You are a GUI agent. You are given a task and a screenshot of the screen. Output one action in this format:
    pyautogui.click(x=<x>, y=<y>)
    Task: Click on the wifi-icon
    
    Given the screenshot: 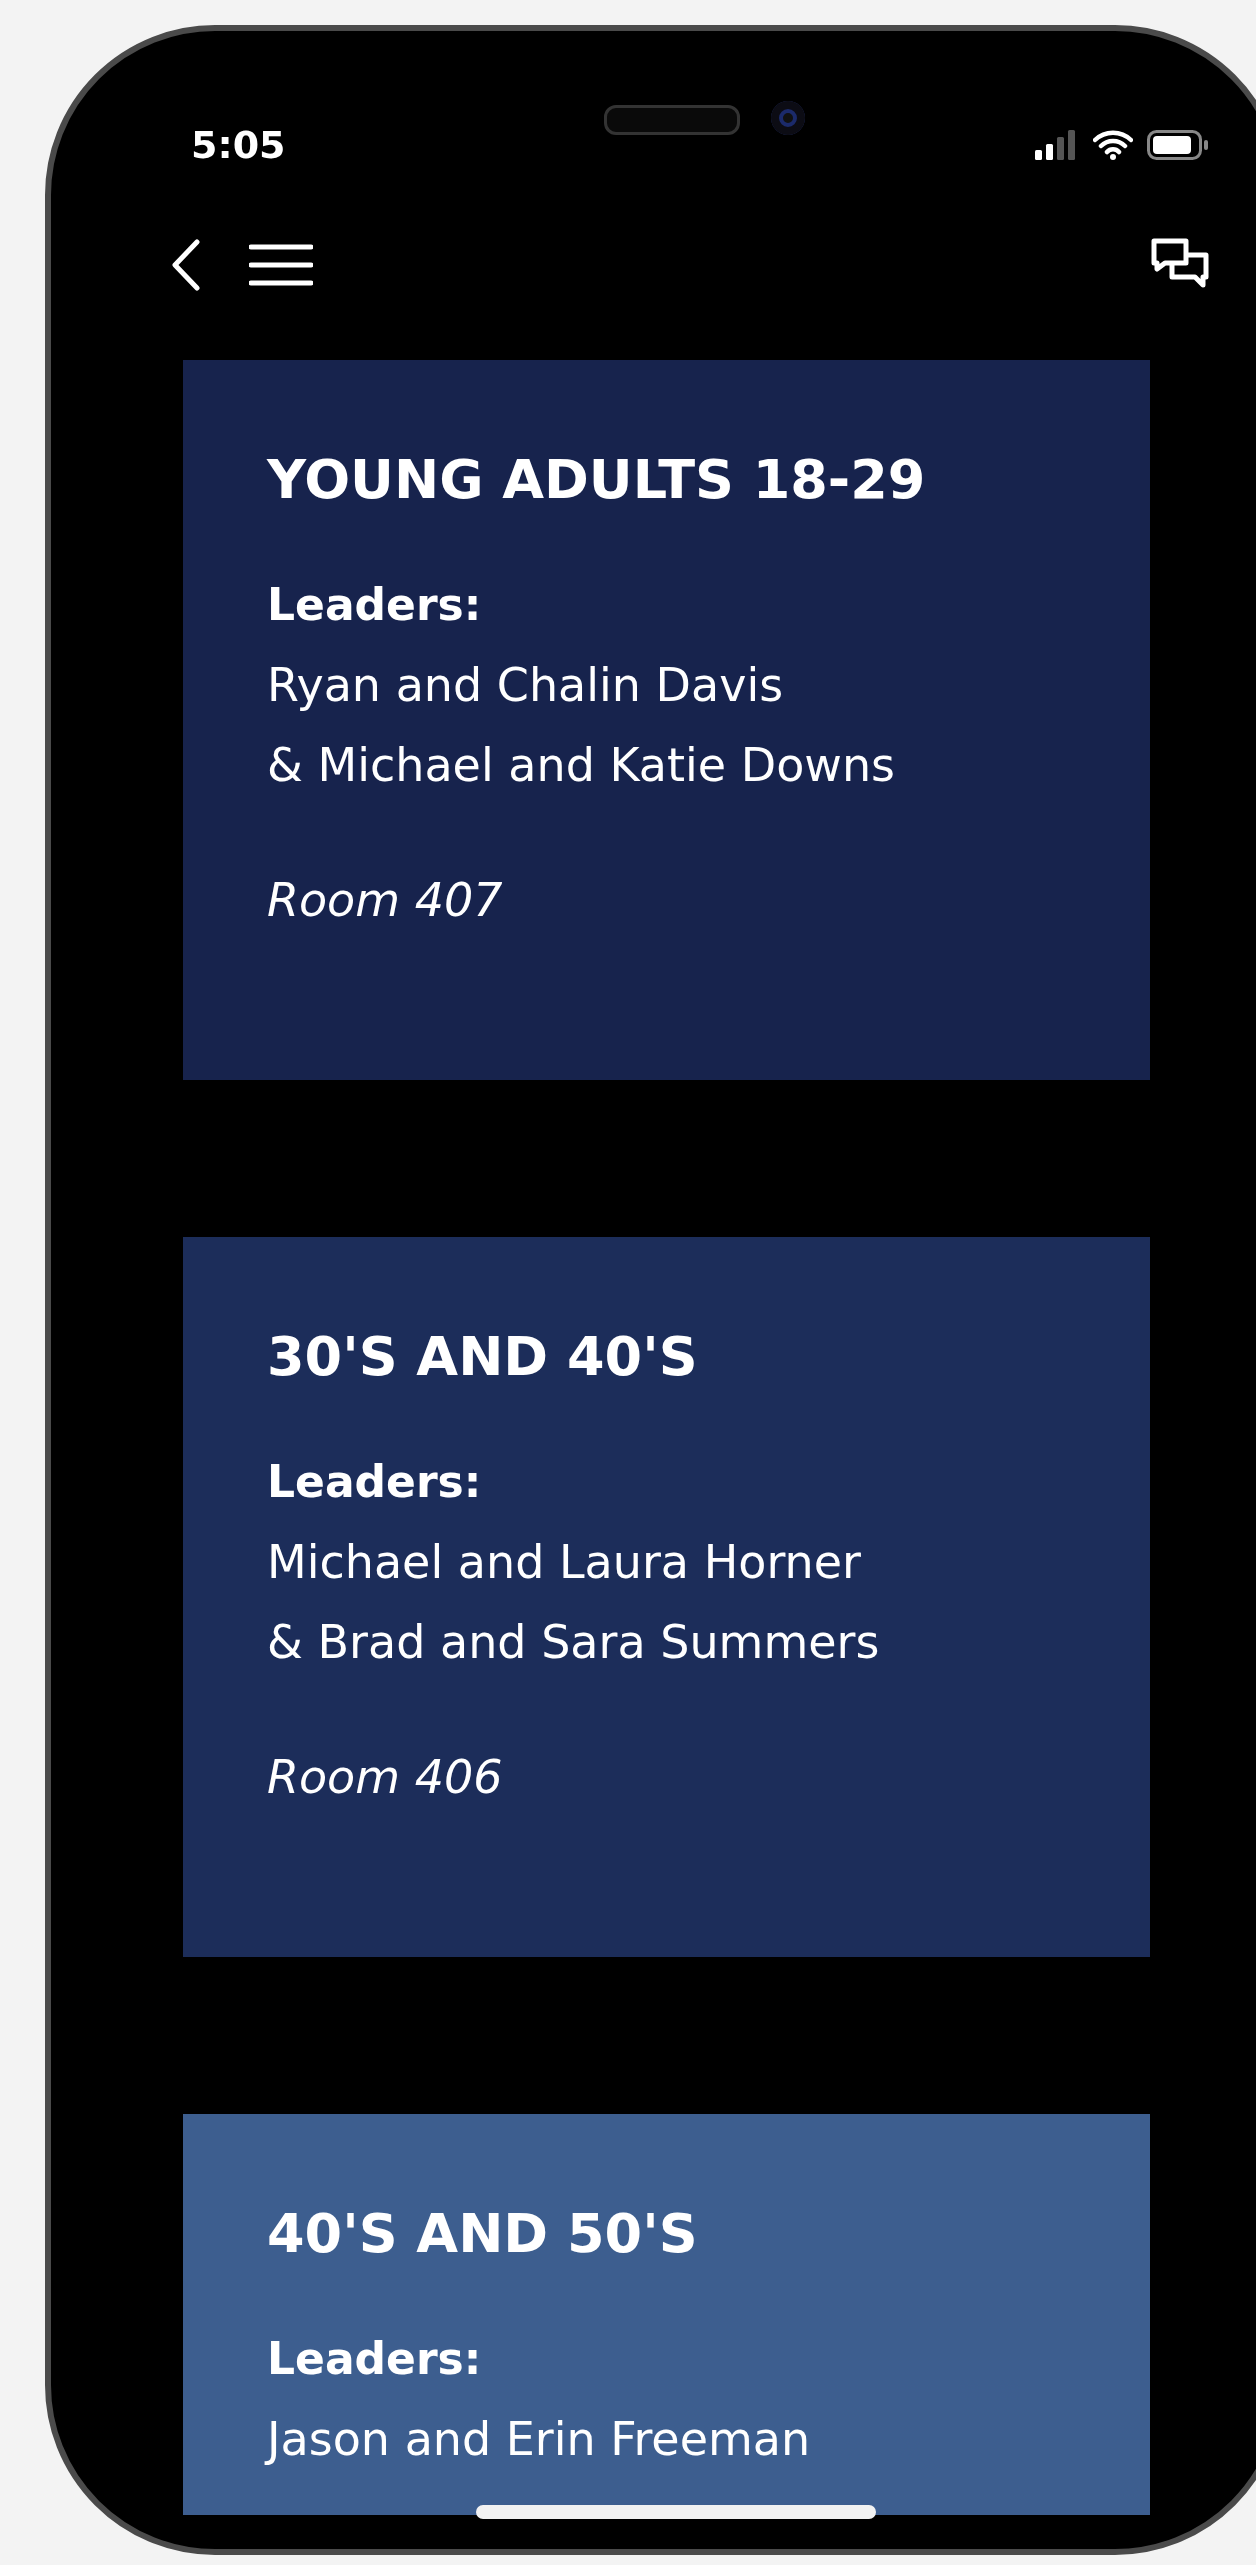 What is the action you would take?
    pyautogui.click(x=1113, y=145)
    